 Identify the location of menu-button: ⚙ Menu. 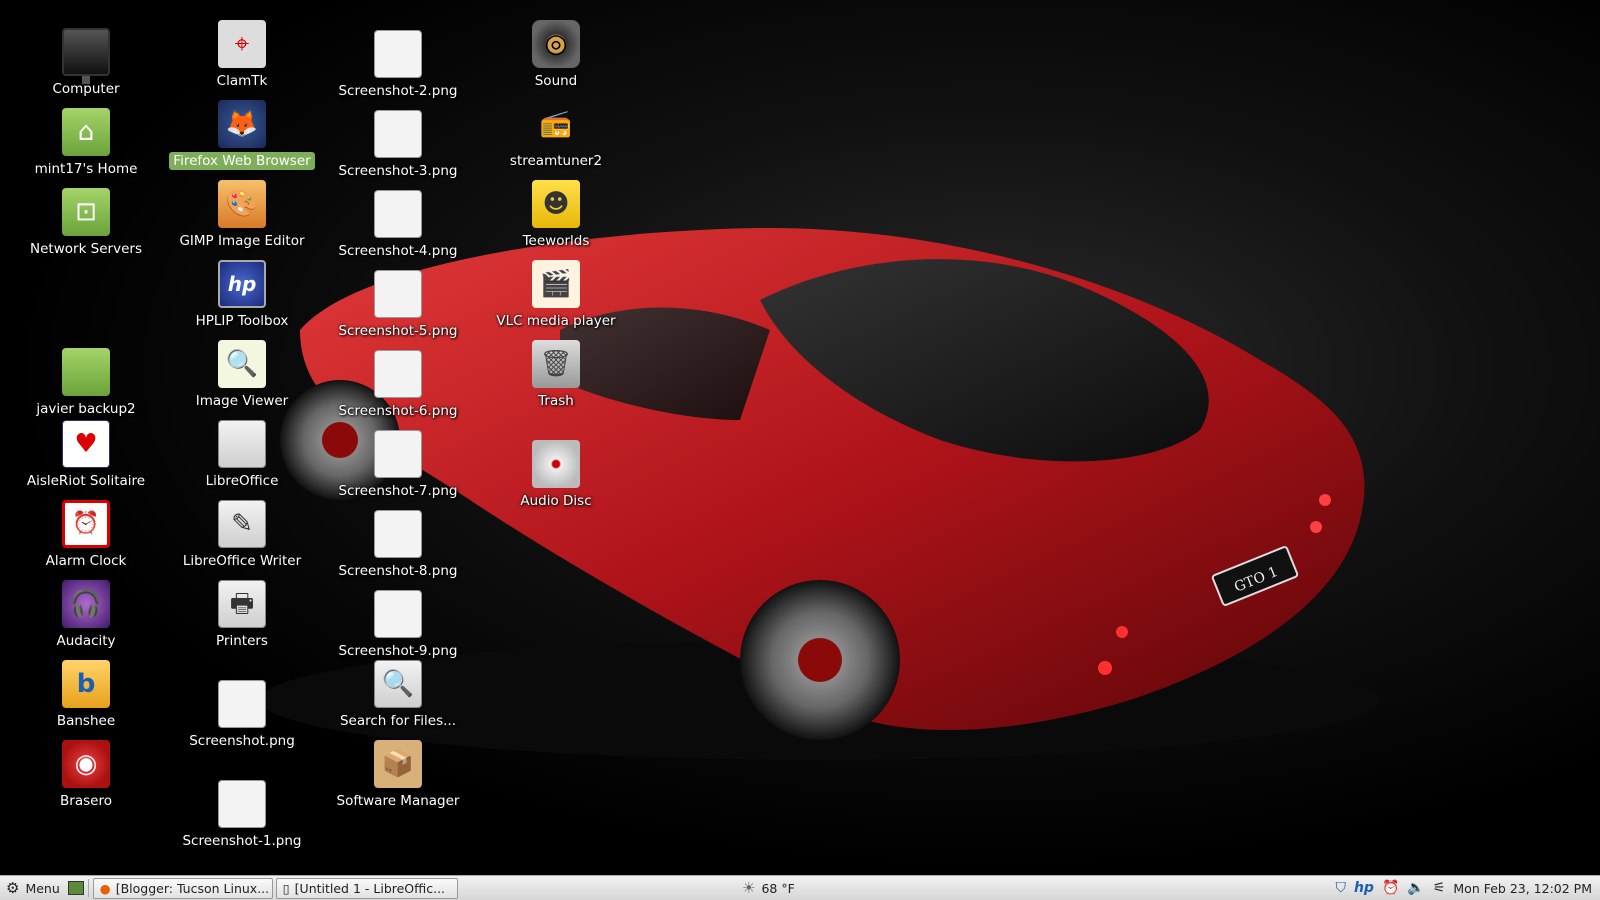
(33, 888).